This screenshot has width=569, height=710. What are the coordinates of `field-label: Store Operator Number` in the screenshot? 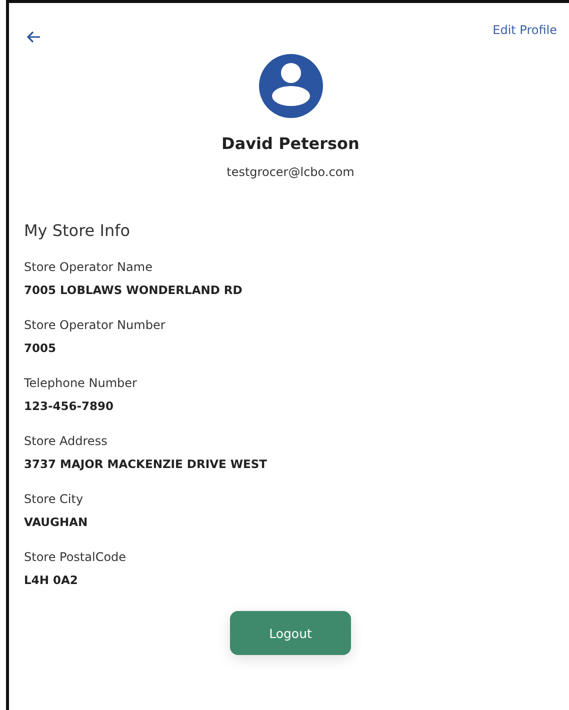 It's located at (95, 325).